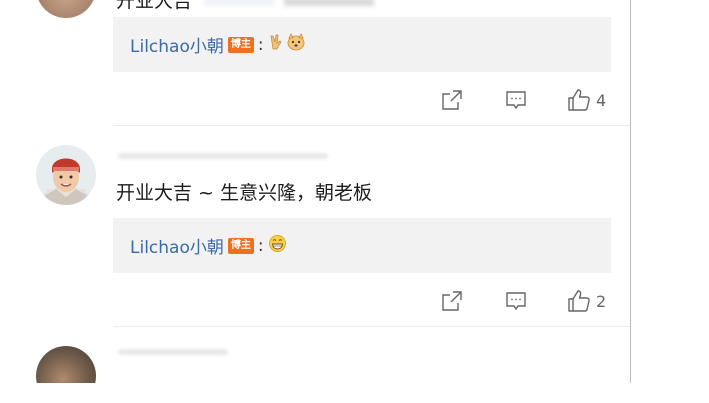  Describe the element at coordinates (601, 301) in the screenshot. I see `like-count: 2` at that location.